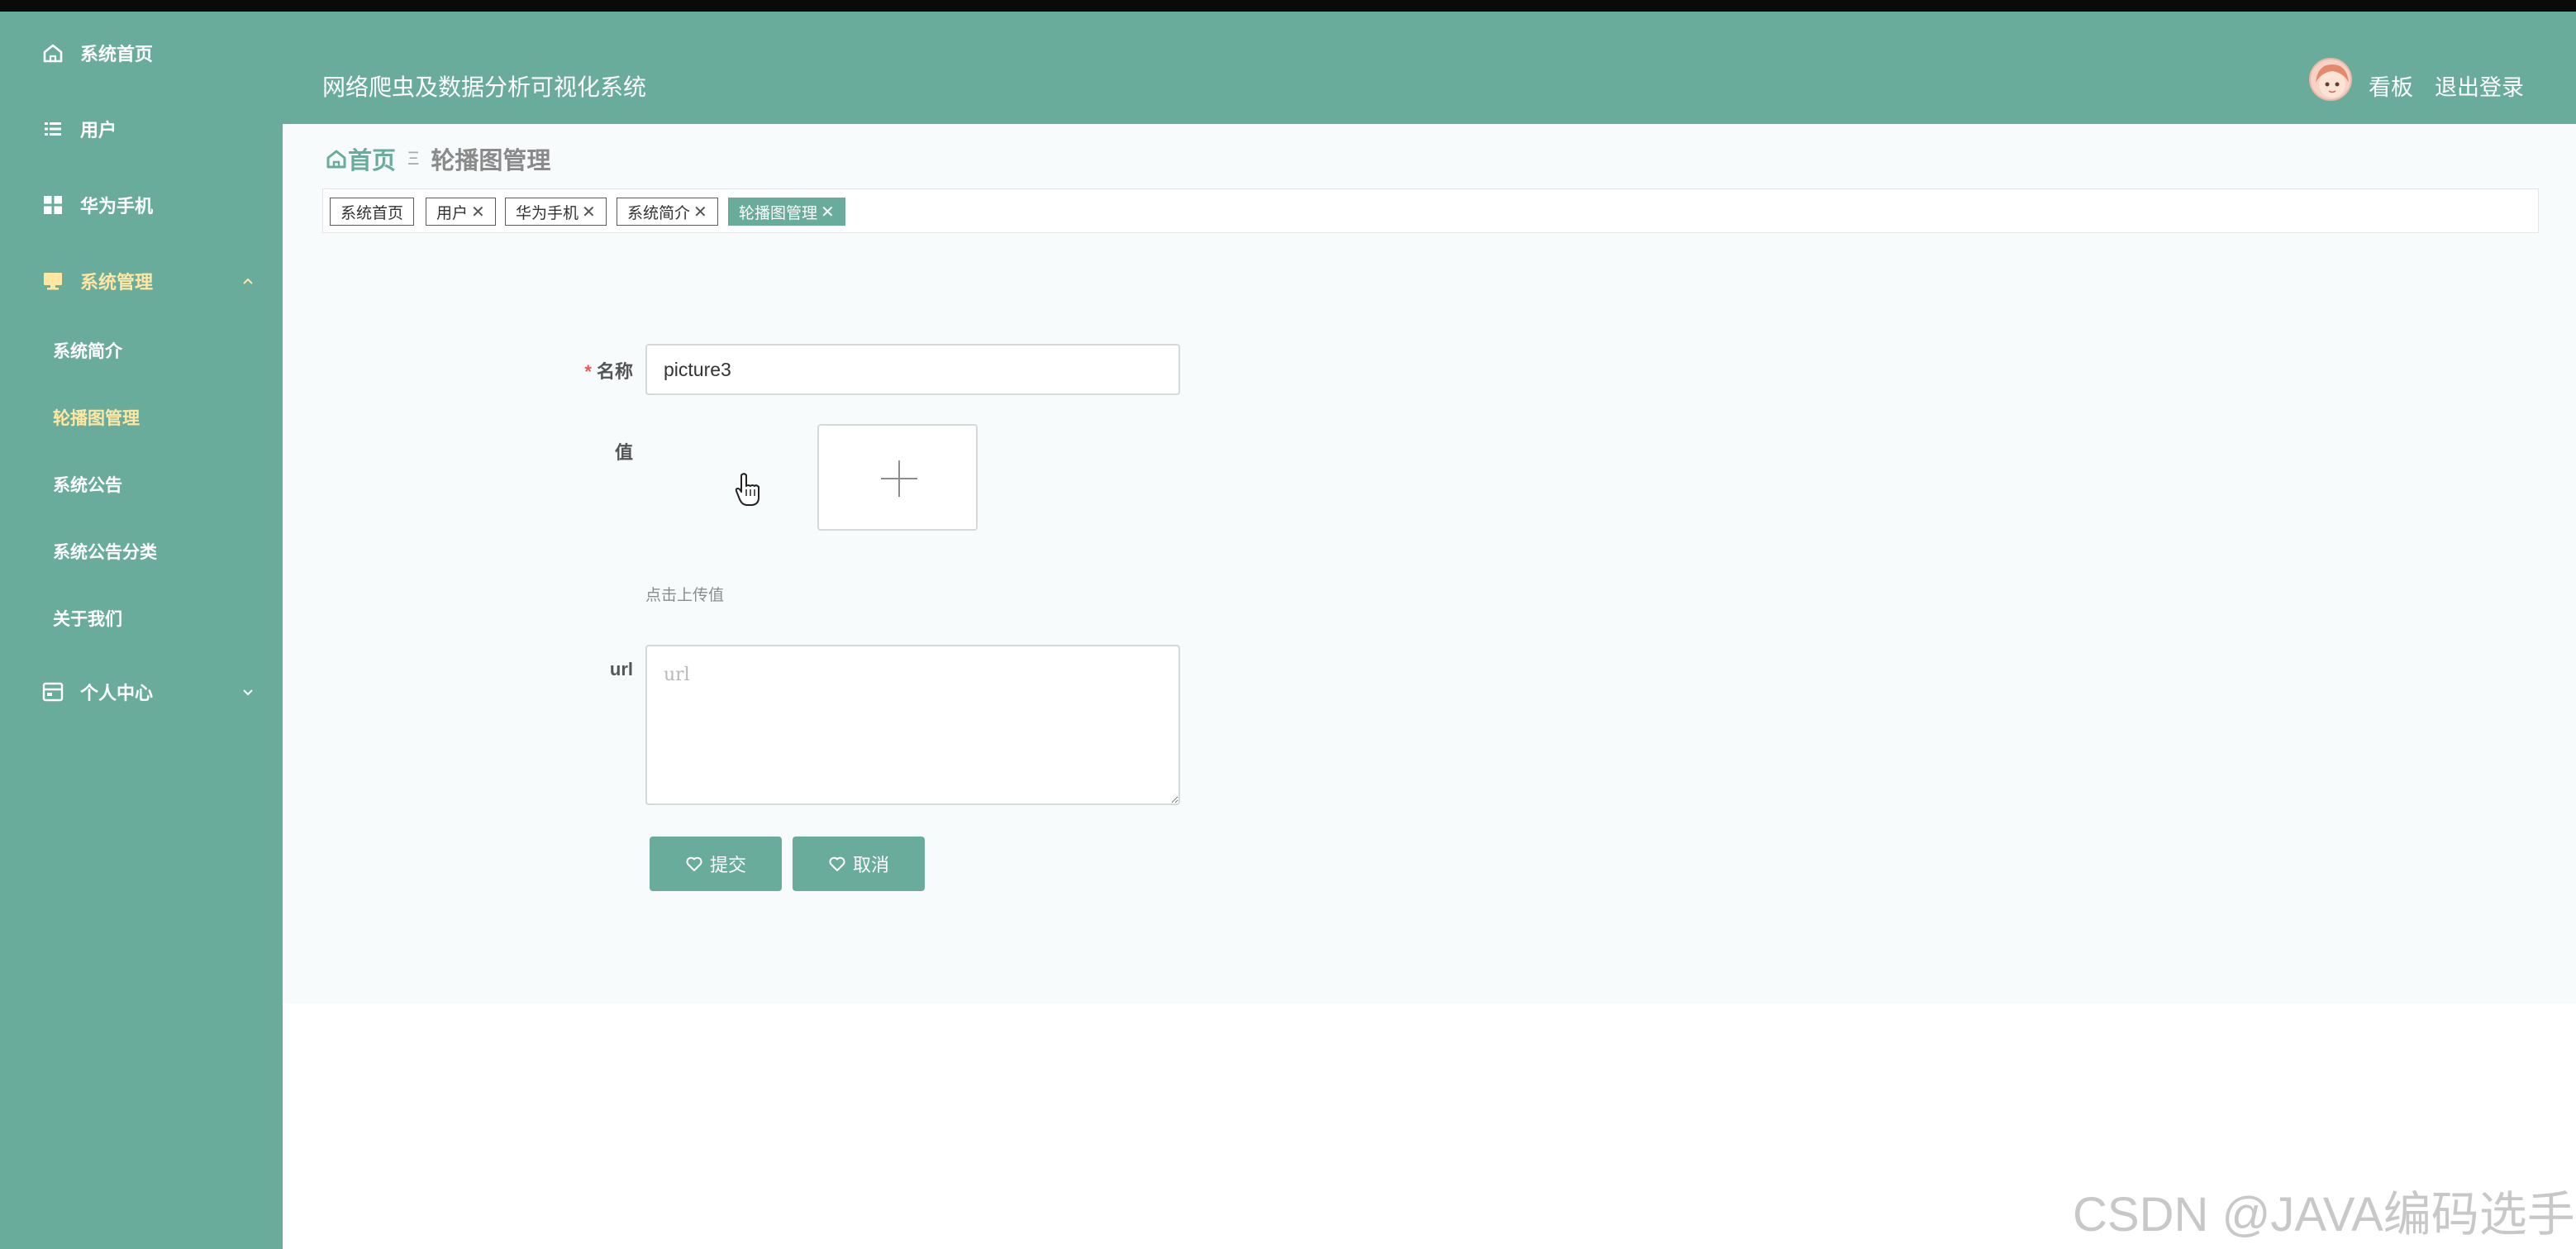 This screenshot has width=2576, height=1249. I want to click on top-strip, so click(1288, 6).